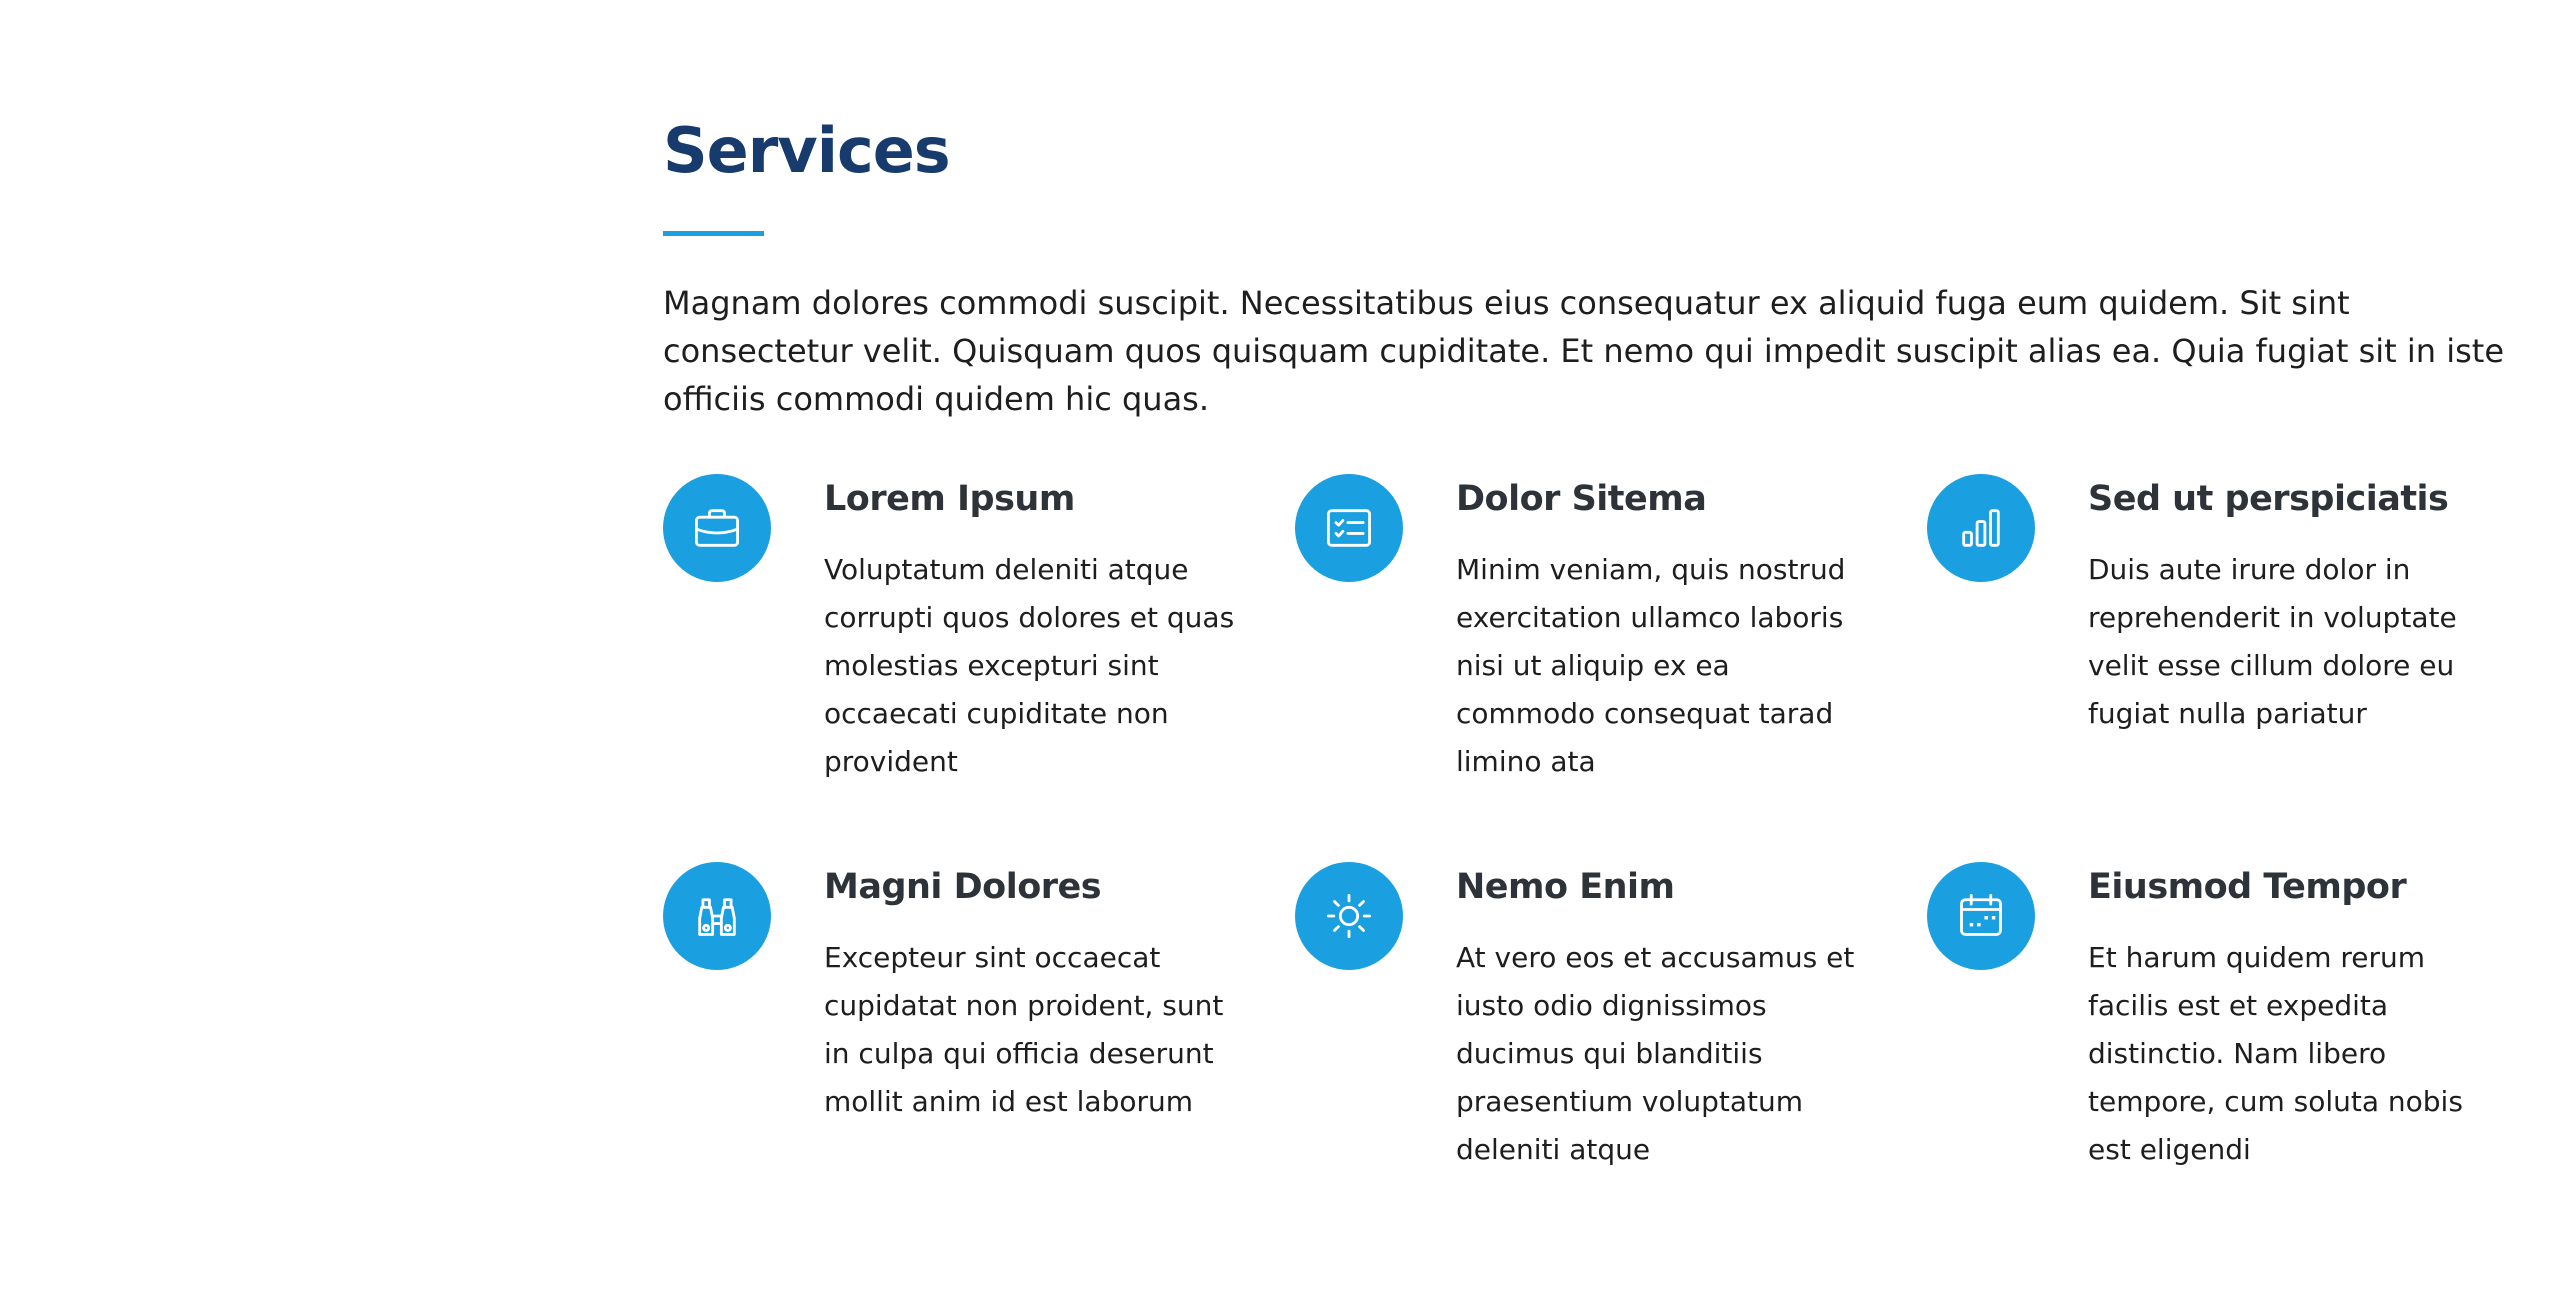 The height and width of the screenshot is (1293, 2560). What do you see at coordinates (1034, 499) in the screenshot?
I see `service-title: Lorem Ipsum` at bounding box center [1034, 499].